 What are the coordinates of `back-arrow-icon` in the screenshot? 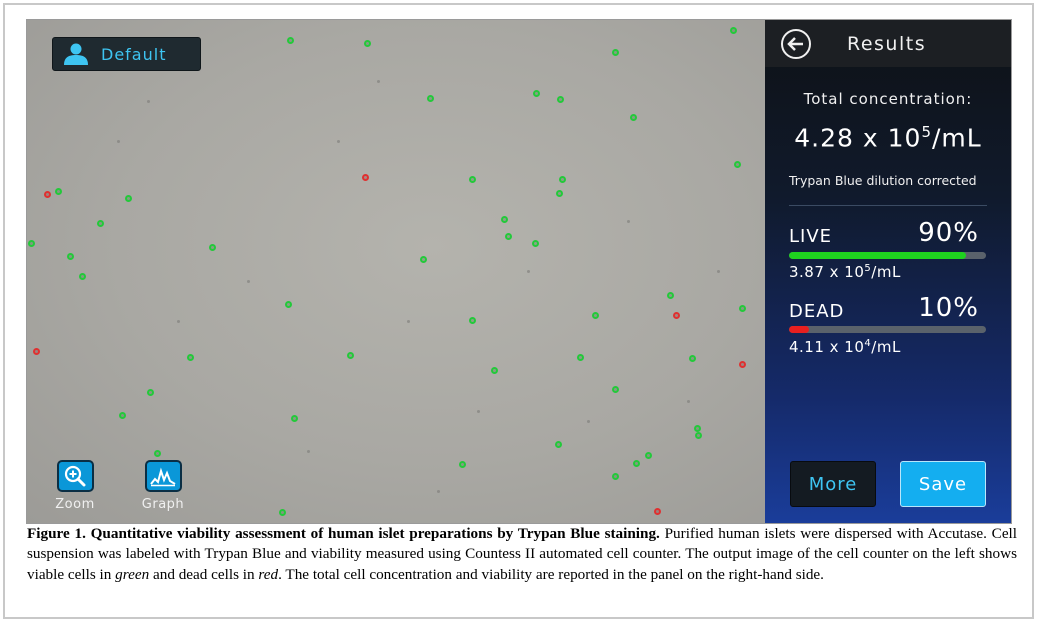 It's located at (796, 43).